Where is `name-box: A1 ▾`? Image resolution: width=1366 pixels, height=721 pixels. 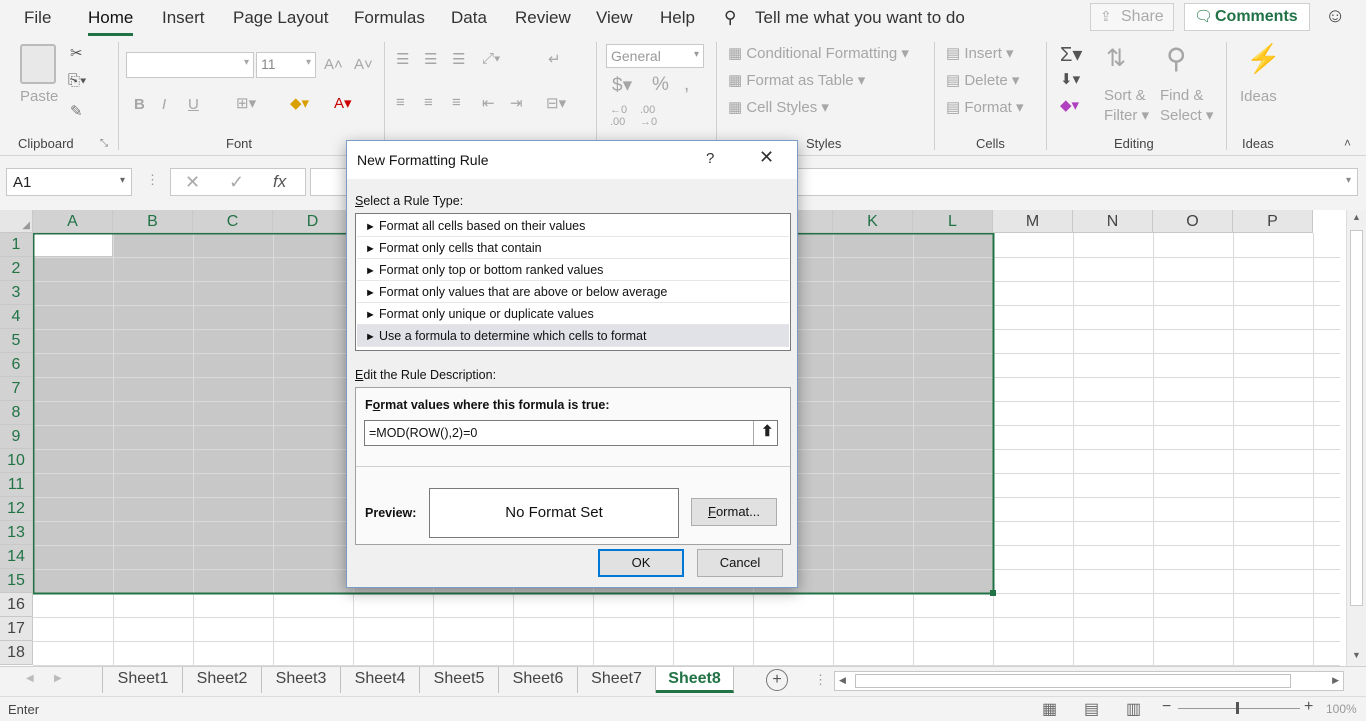 name-box: A1 ▾ is located at coordinates (69, 182).